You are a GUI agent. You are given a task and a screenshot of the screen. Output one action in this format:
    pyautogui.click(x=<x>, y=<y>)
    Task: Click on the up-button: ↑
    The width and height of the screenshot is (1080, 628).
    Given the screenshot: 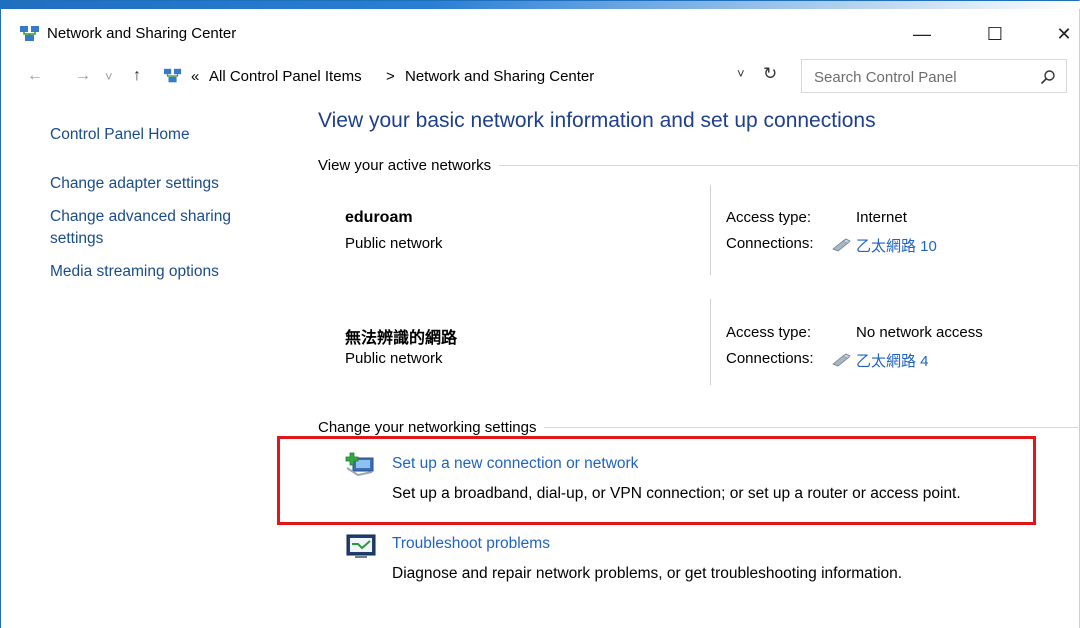 What is the action you would take?
    pyautogui.click(x=137, y=76)
    